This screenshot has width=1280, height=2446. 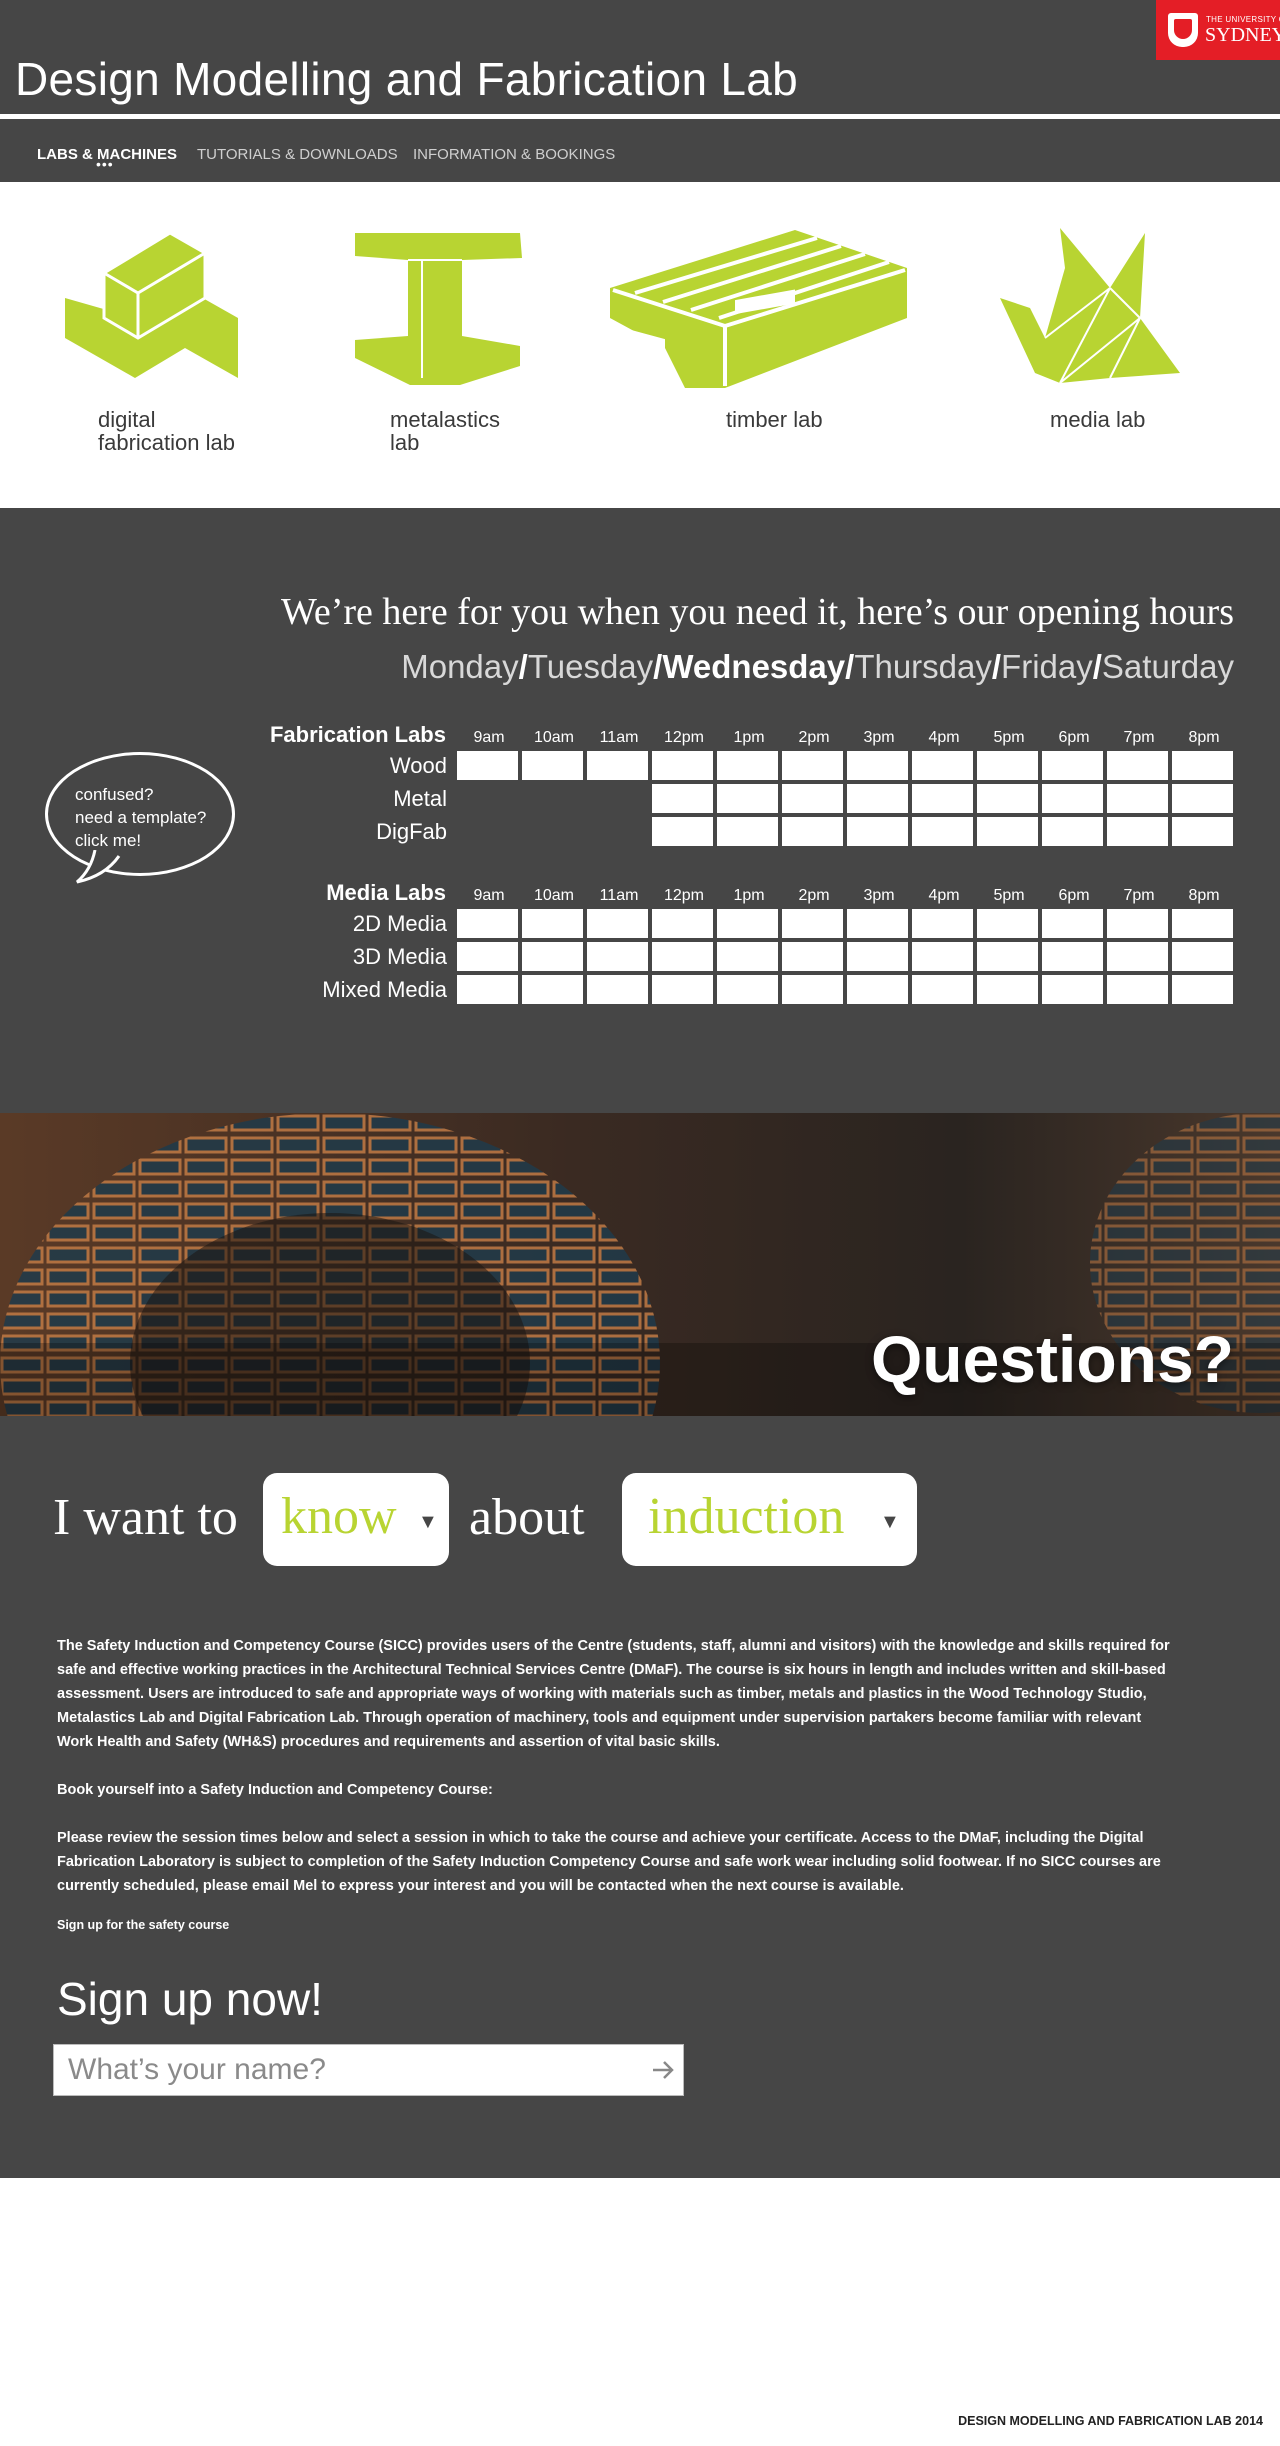 What do you see at coordinates (527, 1517) in the screenshot?
I see `question-middle: about` at bounding box center [527, 1517].